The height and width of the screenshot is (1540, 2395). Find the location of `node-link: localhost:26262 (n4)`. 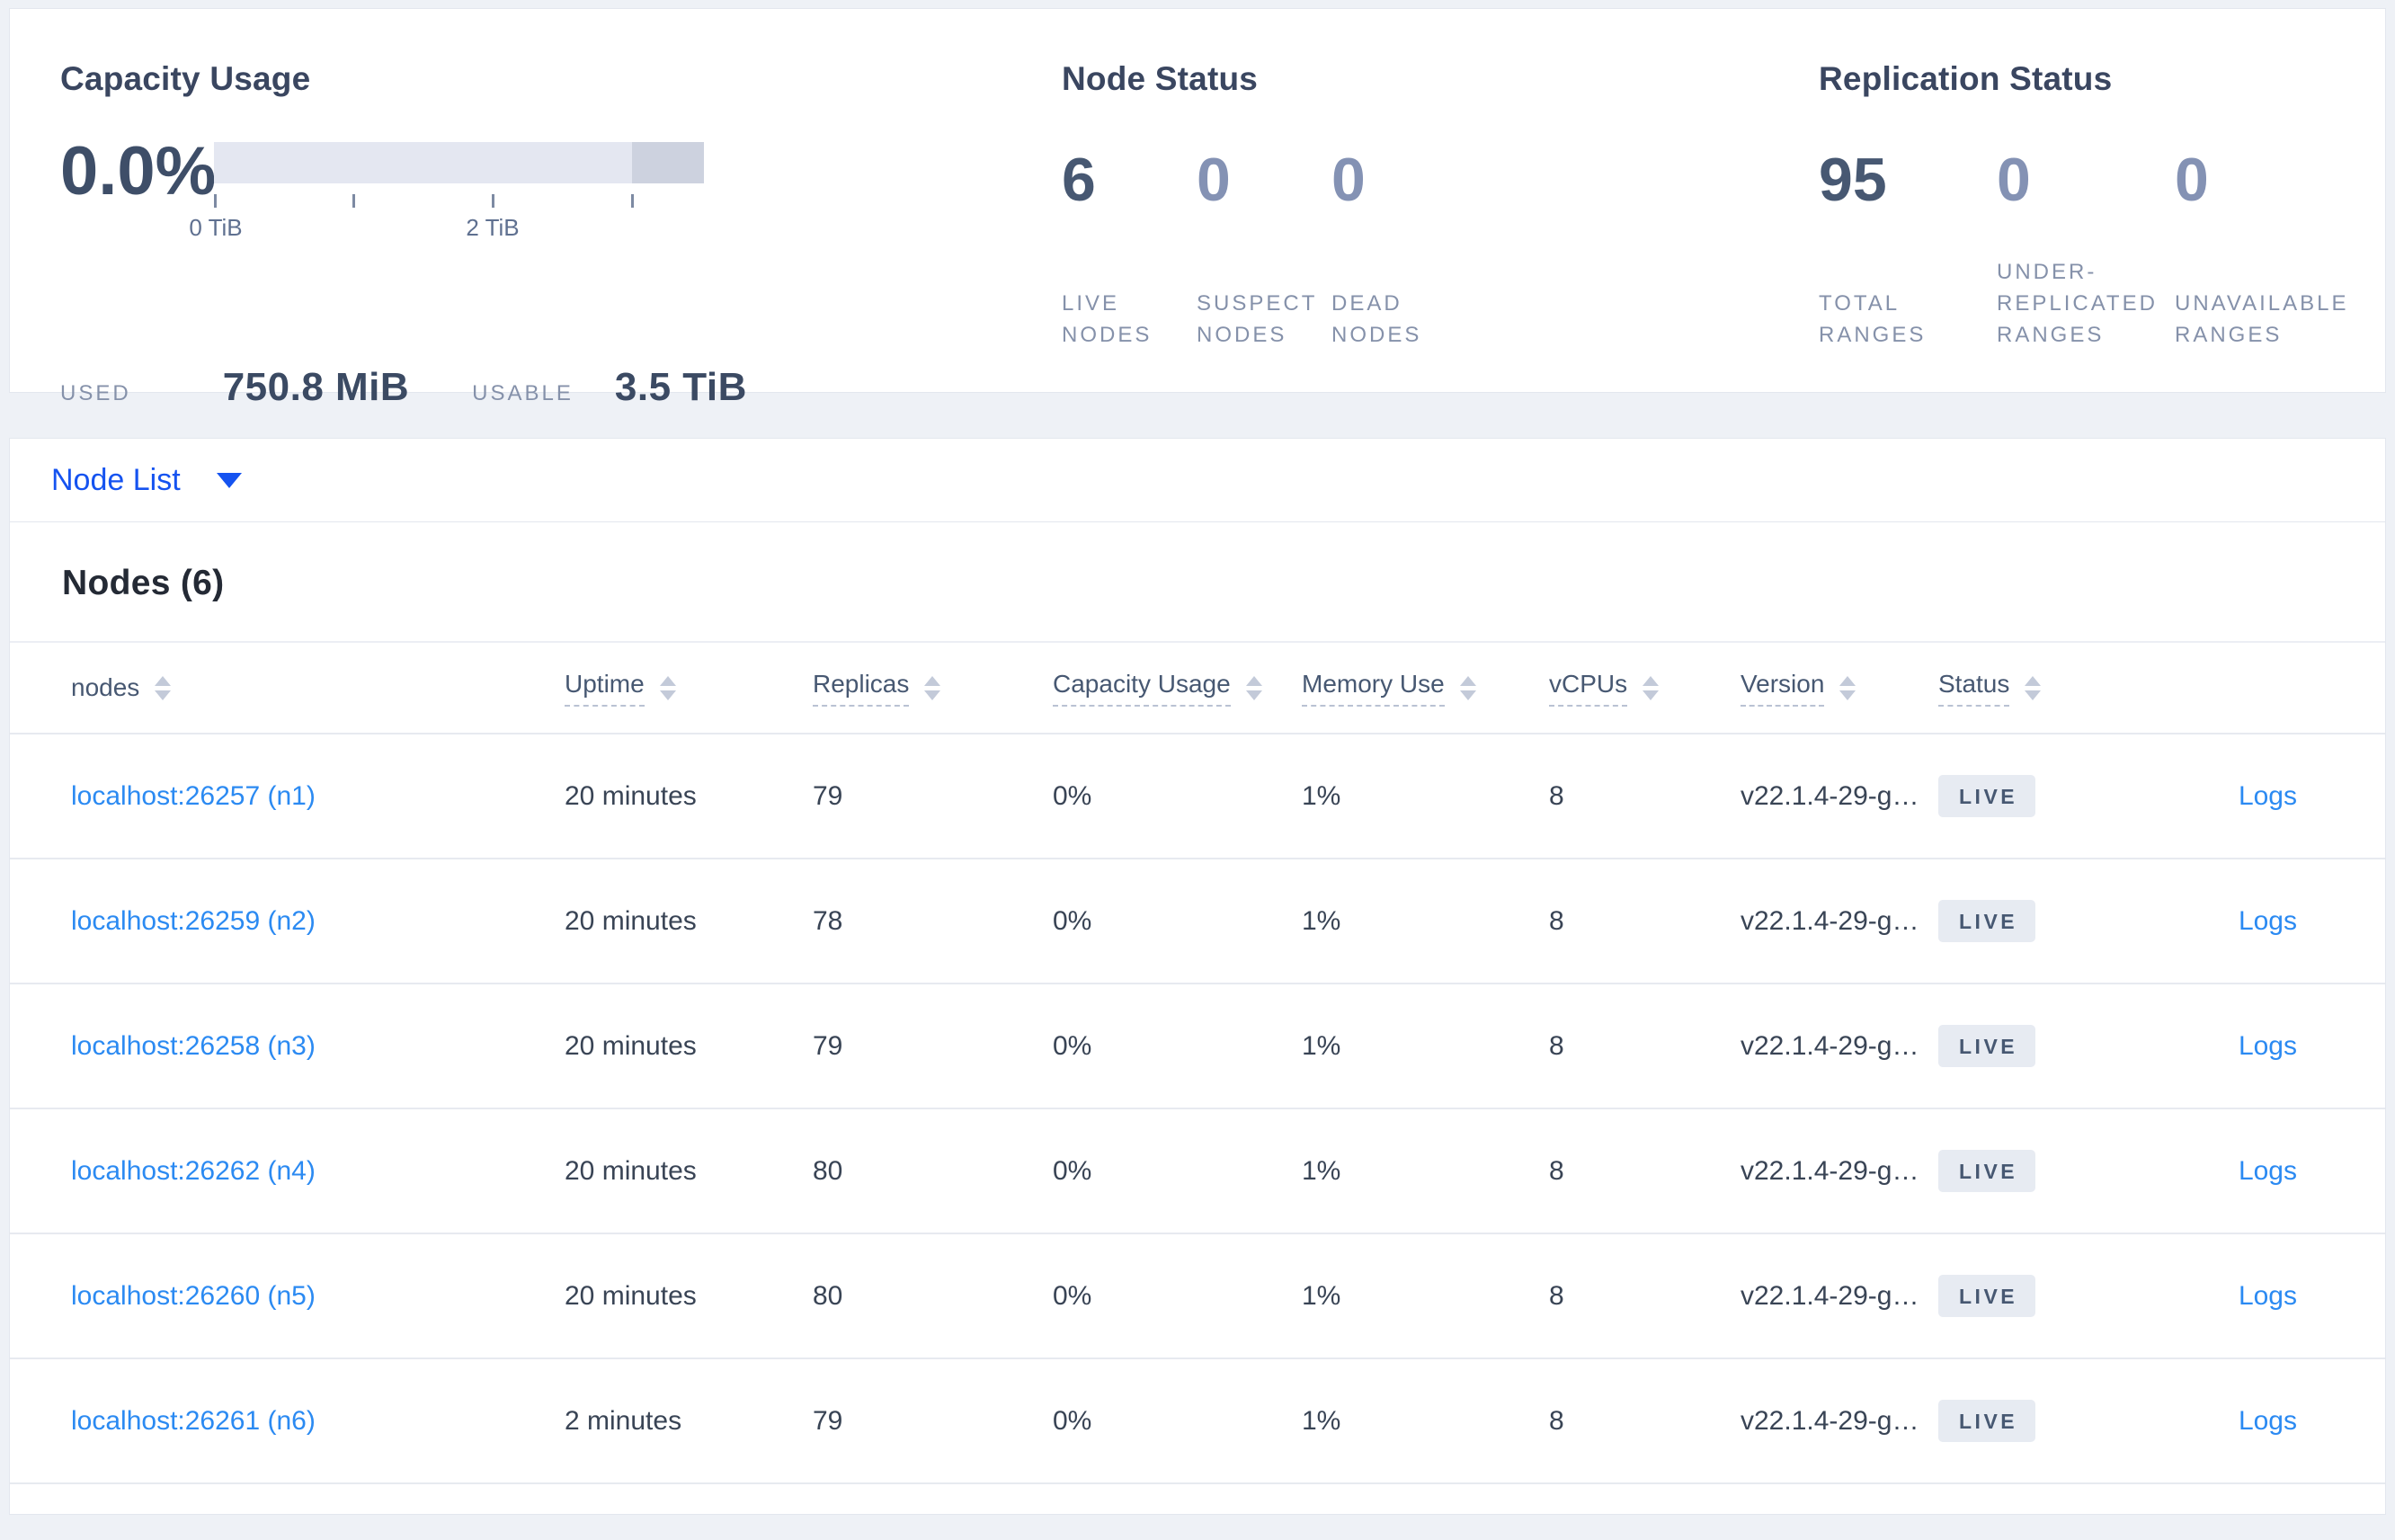

node-link: localhost:26262 (n4) is located at coordinates (193, 1171).